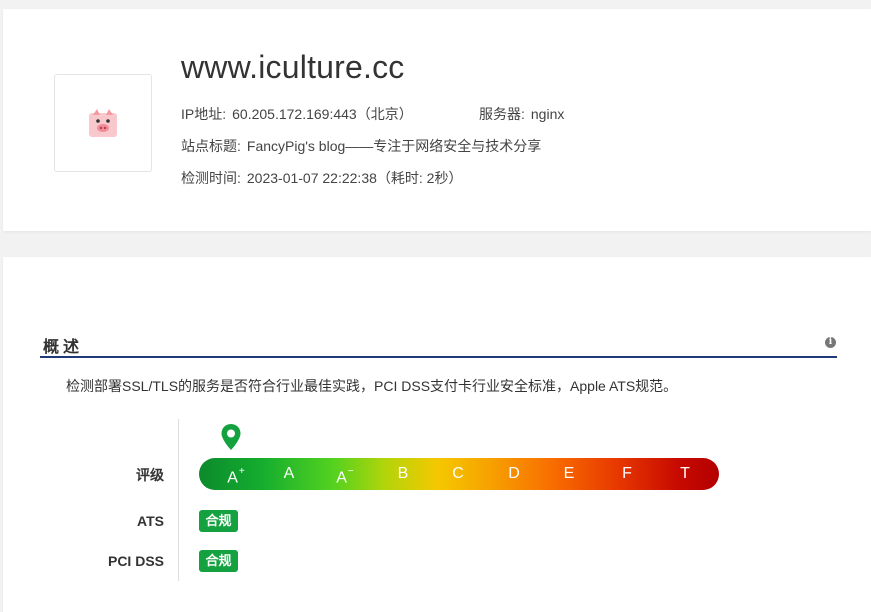 This screenshot has height=612, width=871. What do you see at coordinates (63, 347) in the screenshot?
I see `section-title: 概述` at bounding box center [63, 347].